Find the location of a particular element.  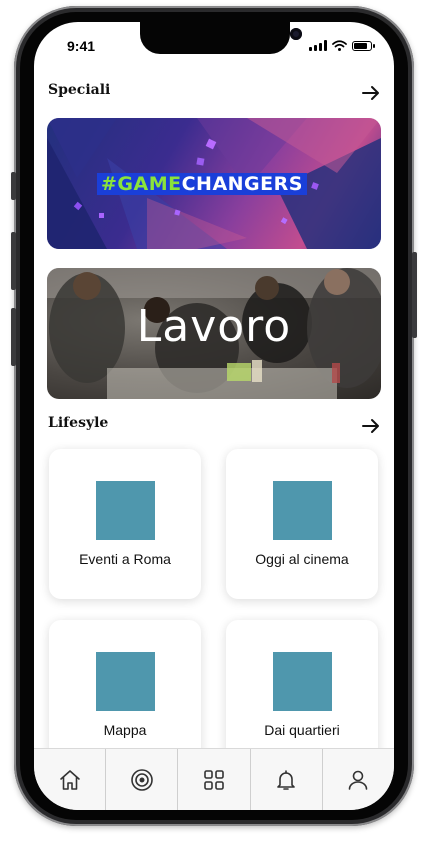

card-oggi-al-cinema: Oggi al cinema is located at coordinates (302, 524).